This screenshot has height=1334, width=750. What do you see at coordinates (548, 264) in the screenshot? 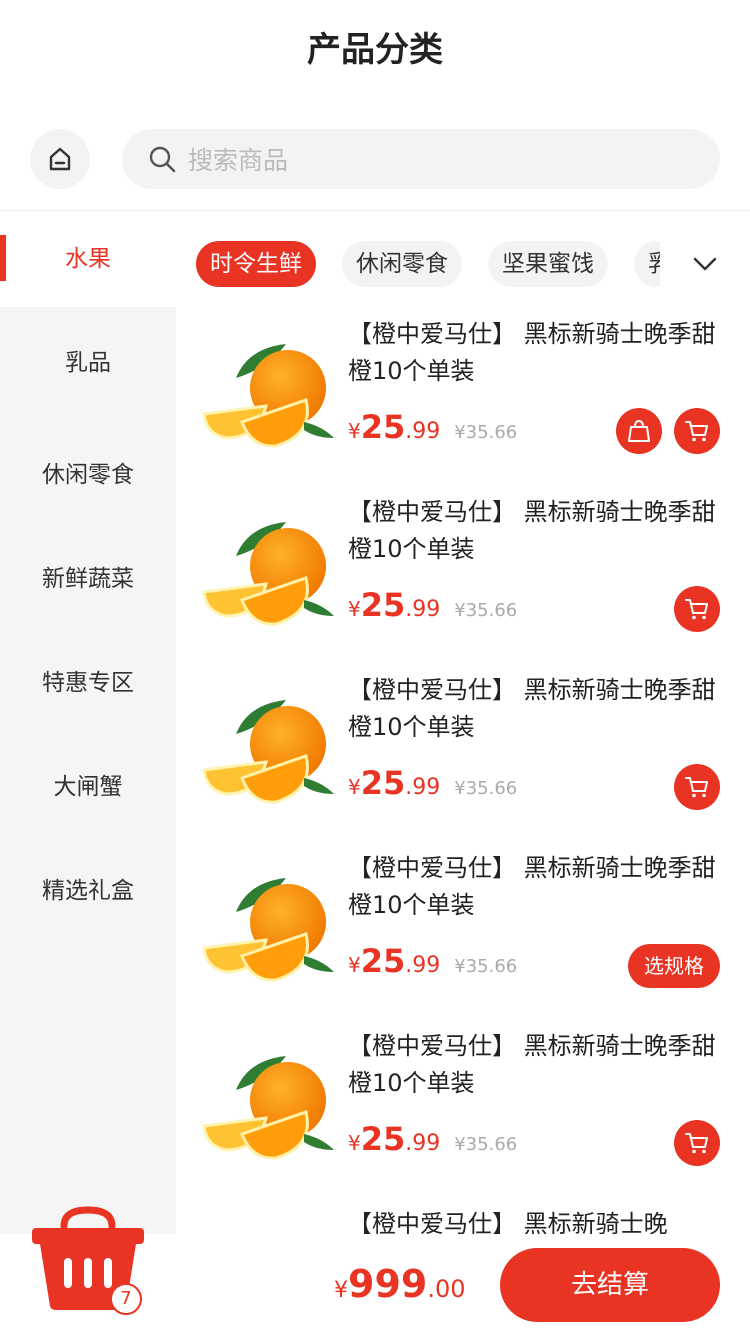
I see `tab-nuts: 坚果蜜饯` at bounding box center [548, 264].